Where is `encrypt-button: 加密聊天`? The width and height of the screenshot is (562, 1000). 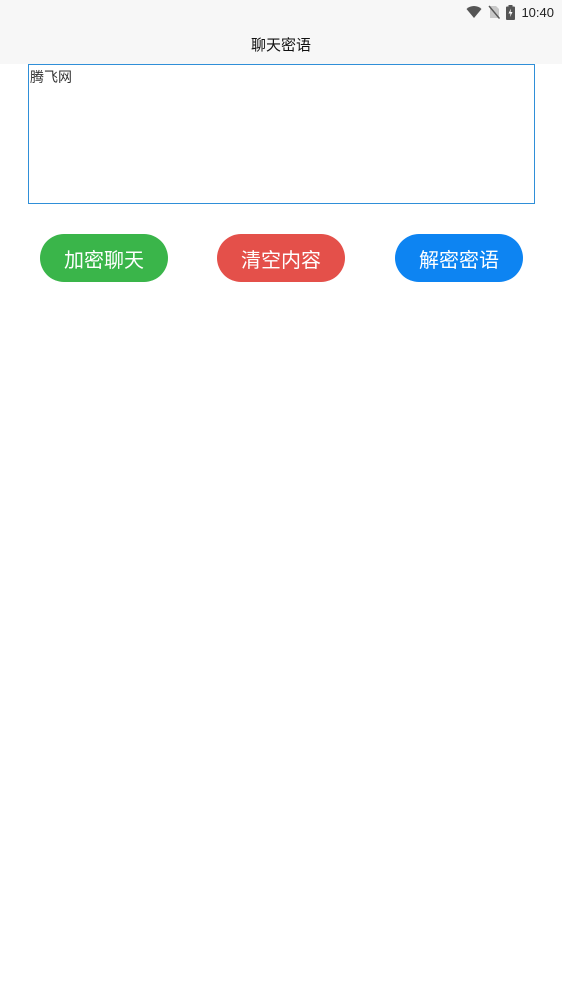
encrypt-button: 加密聊天 is located at coordinates (104, 258).